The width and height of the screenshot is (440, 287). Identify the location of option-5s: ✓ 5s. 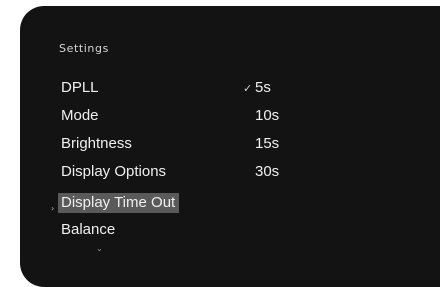
(257, 88).